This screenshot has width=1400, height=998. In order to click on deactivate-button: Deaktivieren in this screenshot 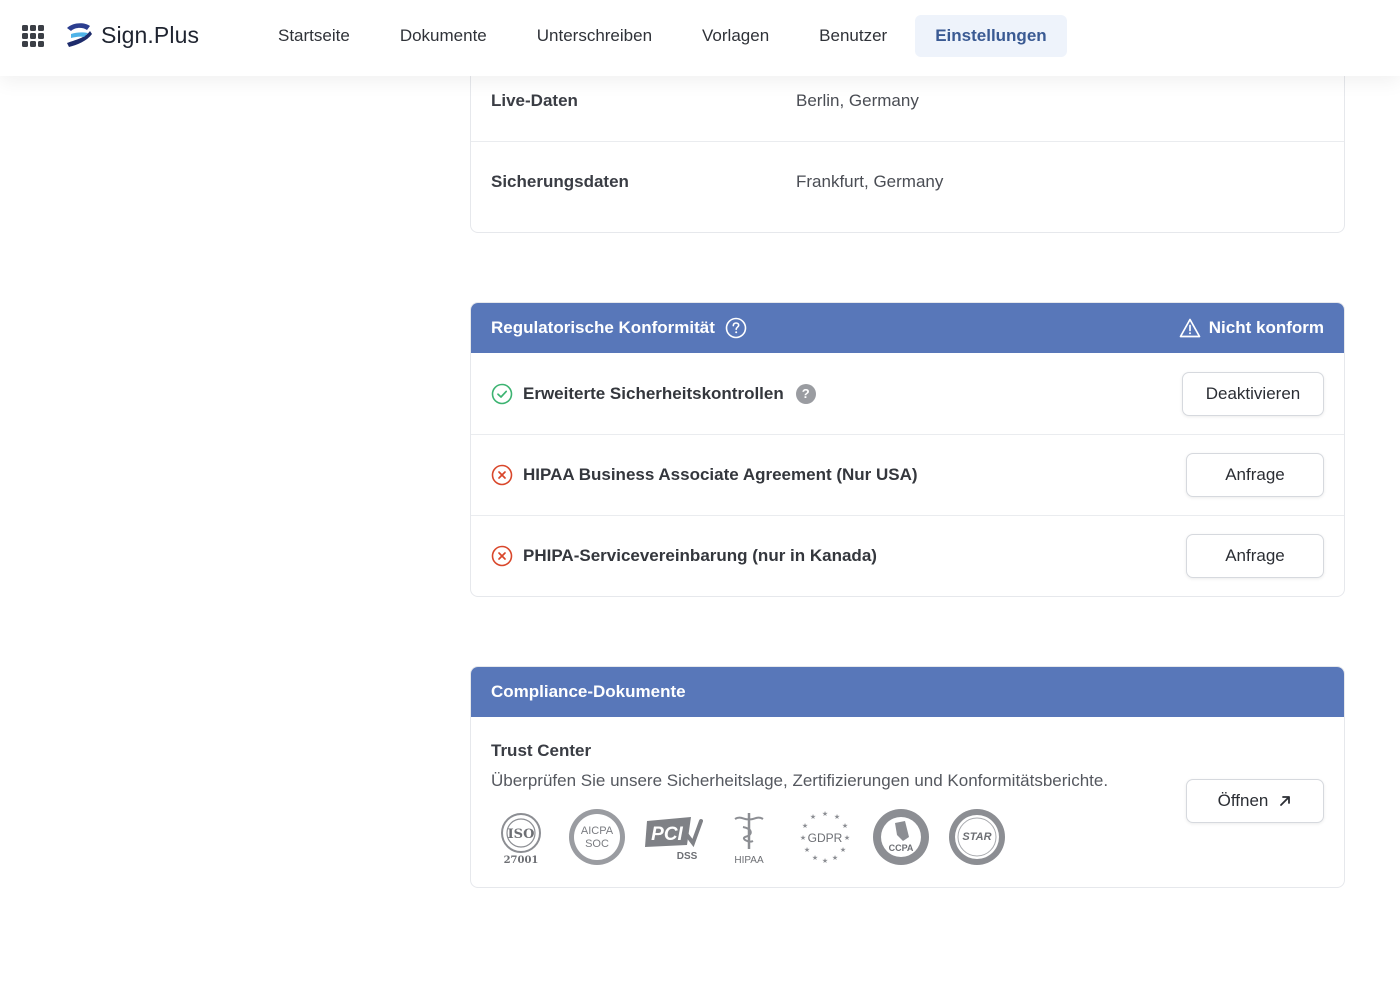, I will do `click(1253, 393)`.